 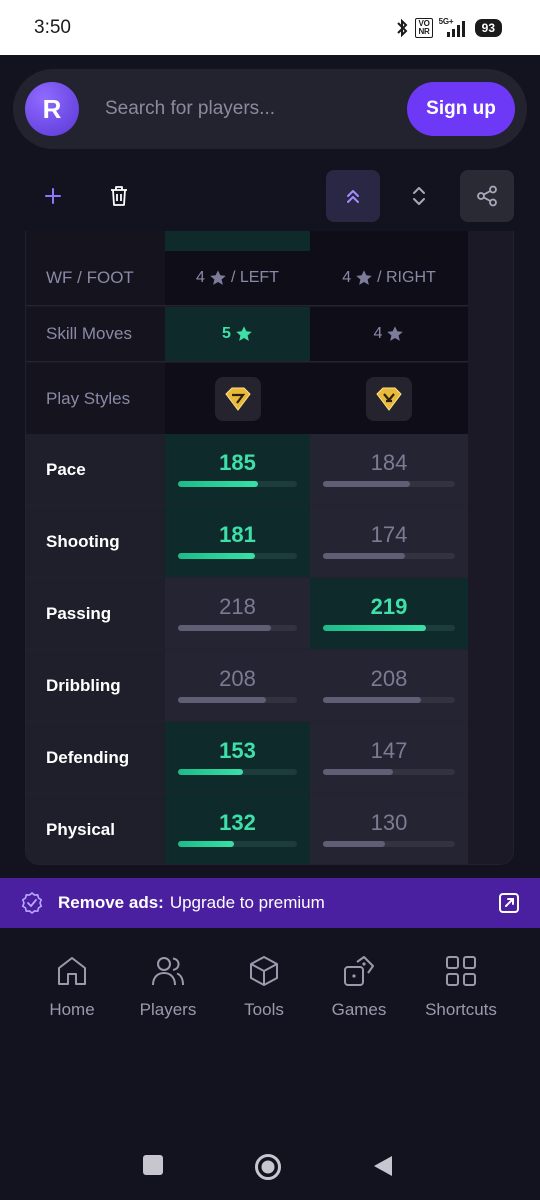 What do you see at coordinates (353, 196) in the screenshot?
I see `collapse-all-button` at bounding box center [353, 196].